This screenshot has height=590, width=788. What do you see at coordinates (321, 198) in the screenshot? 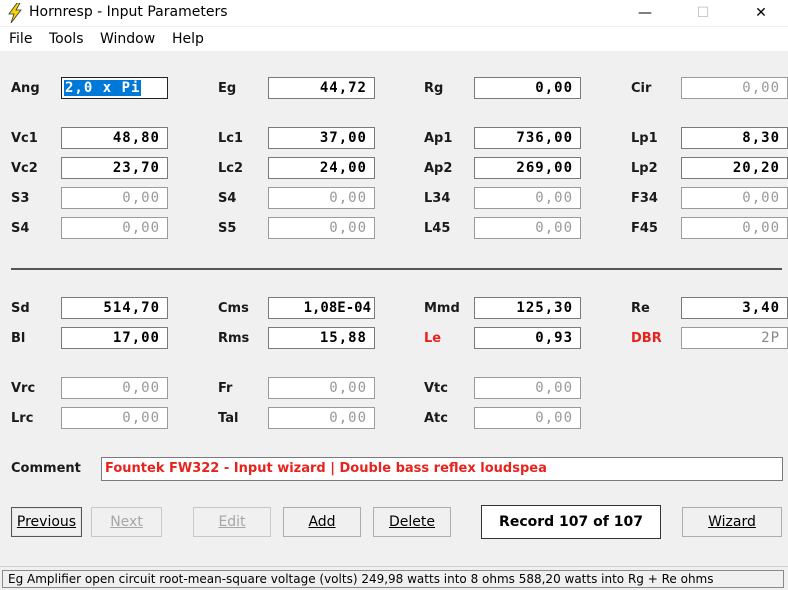
I see `field-s4-upper: 0,00` at bounding box center [321, 198].